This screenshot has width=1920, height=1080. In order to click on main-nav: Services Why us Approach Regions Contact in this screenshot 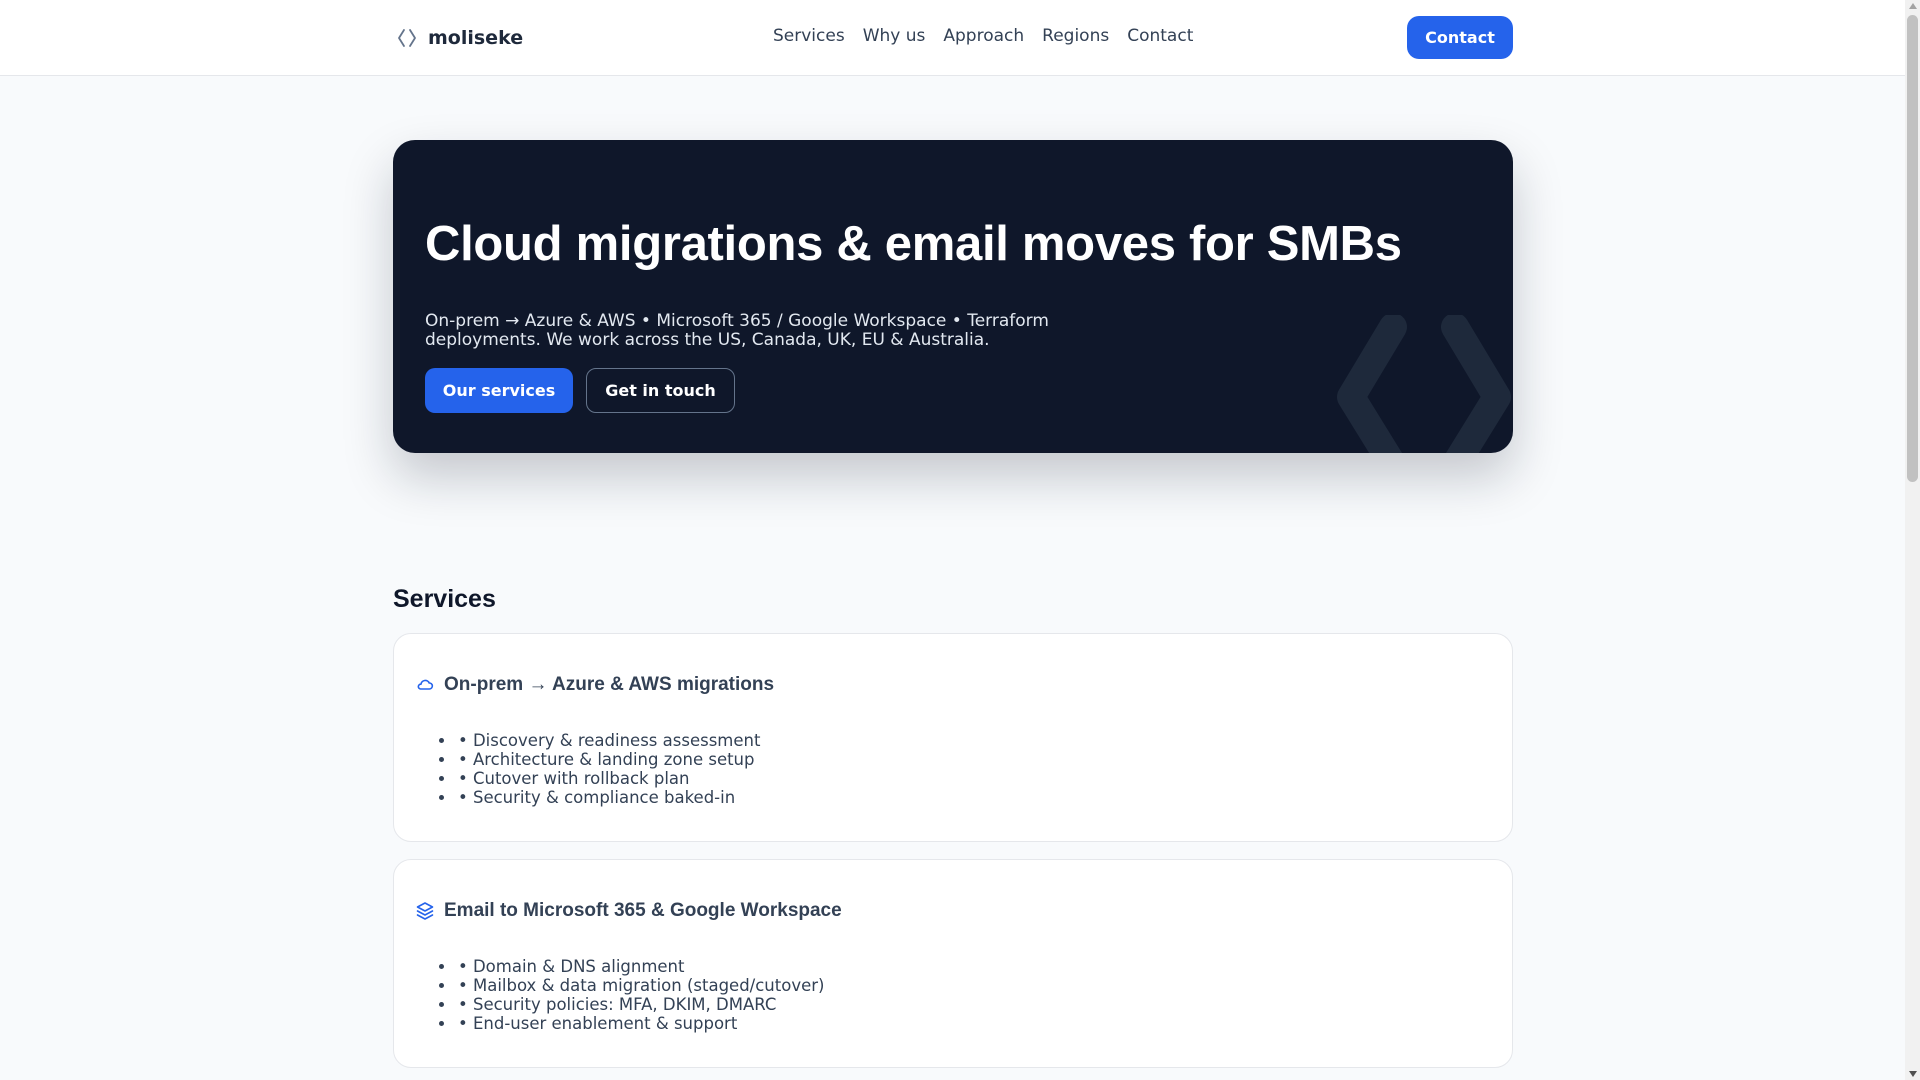, I will do `click(983, 36)`.